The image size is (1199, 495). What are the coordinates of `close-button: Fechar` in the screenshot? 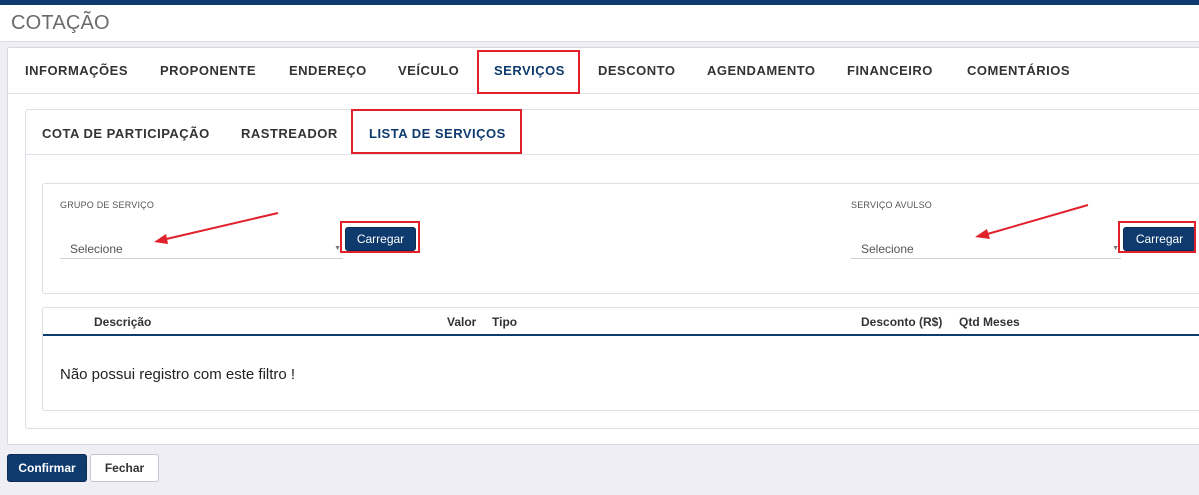 It's located at (124, 468).